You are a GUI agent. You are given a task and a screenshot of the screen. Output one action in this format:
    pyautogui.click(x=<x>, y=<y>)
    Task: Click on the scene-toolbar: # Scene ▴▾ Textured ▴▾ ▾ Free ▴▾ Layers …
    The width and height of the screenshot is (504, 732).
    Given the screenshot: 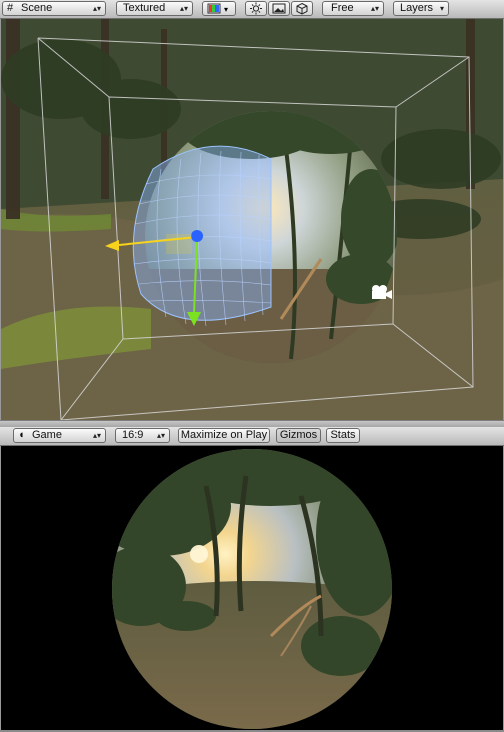 What is the action you would take?
    pyautogui.click(x=252, y=9)
    